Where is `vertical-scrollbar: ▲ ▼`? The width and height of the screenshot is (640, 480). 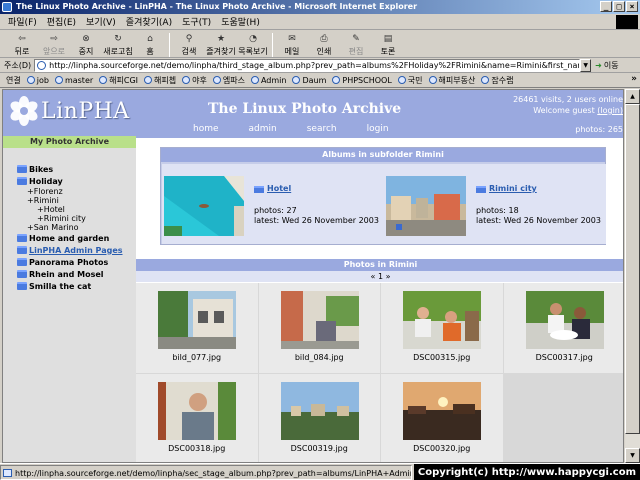
vertical-scrollbar: ▲ ▼ is located at coordinates (632, 276).